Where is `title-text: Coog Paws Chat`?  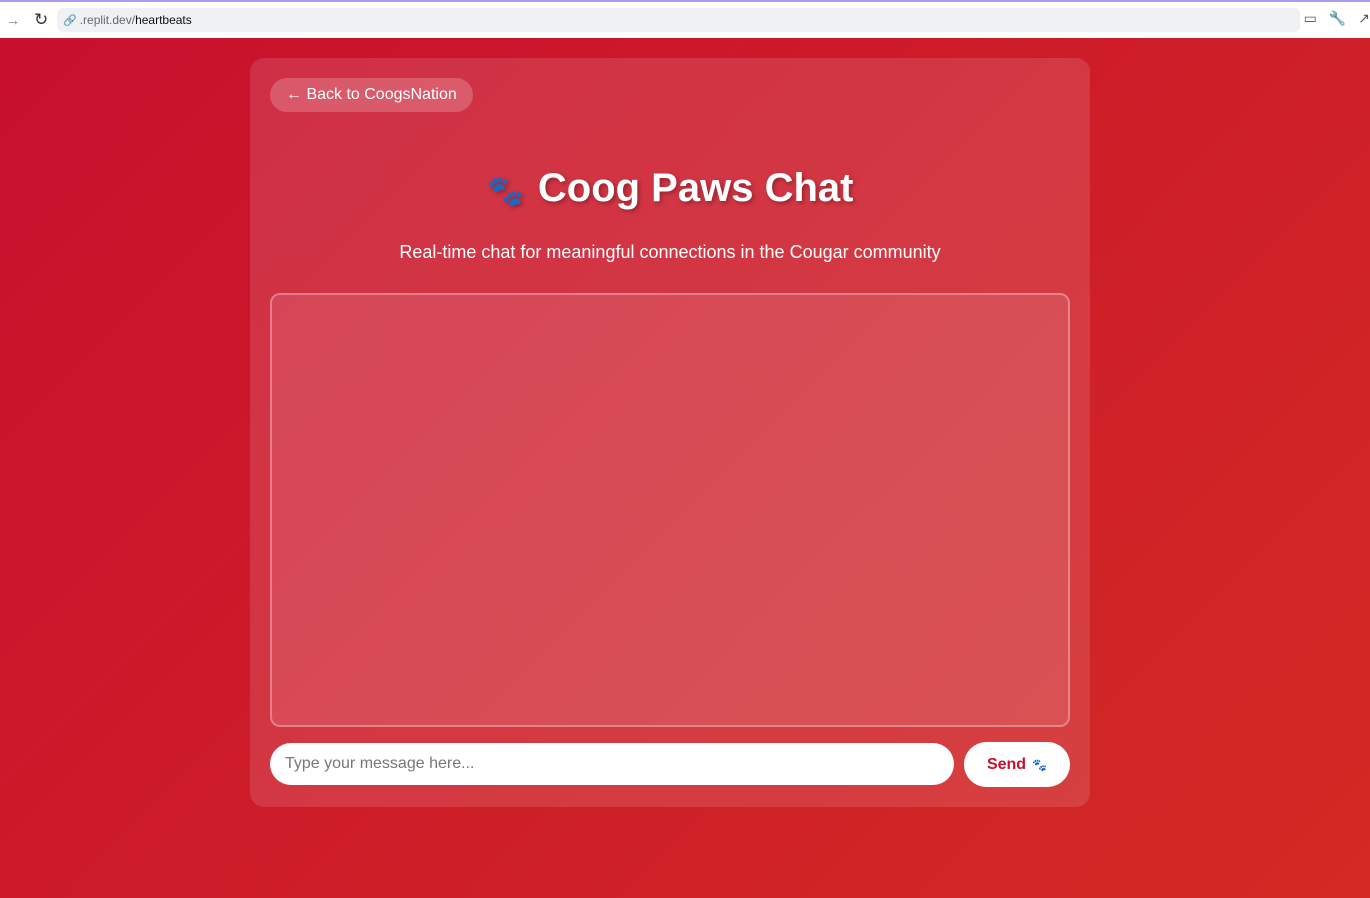
title-text: Coog Paws Chat is located at coordinates (695, 188).